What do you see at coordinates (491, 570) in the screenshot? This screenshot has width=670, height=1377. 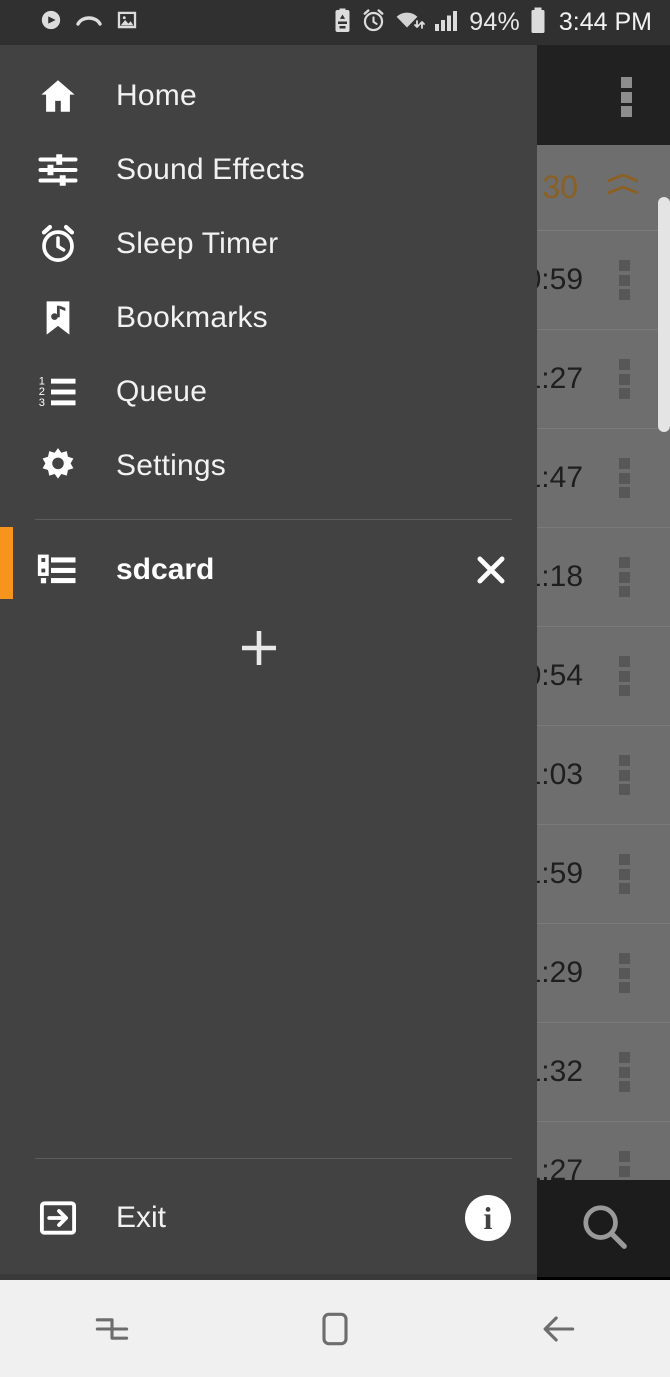 I see `close-icon` at bounding box center [491, 570].